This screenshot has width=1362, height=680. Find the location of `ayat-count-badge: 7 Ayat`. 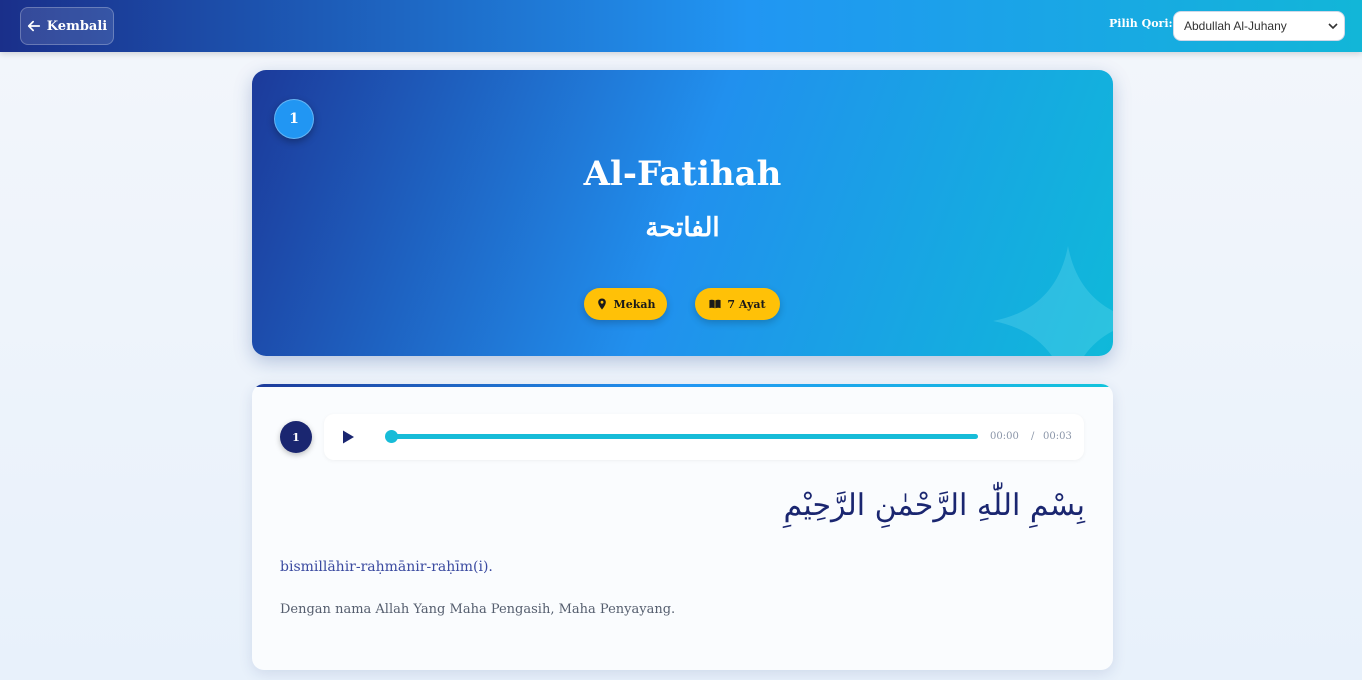

ayat-count-badge: 7 Ayat is located at coordinates (737, 304).